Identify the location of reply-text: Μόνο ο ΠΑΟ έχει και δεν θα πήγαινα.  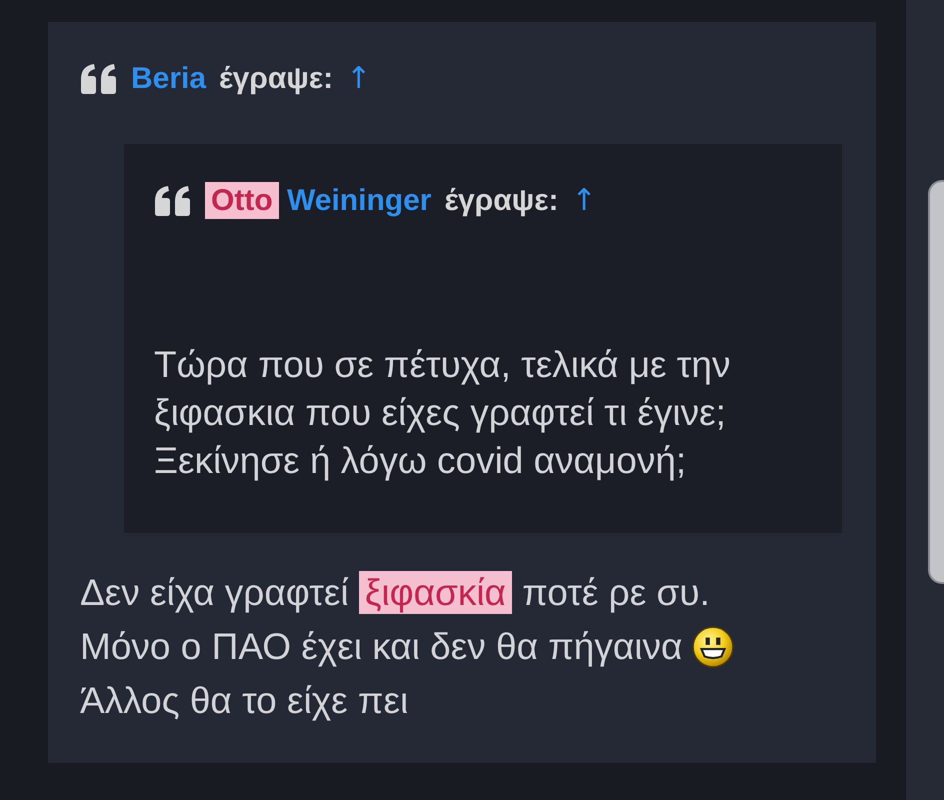
(381, 647).